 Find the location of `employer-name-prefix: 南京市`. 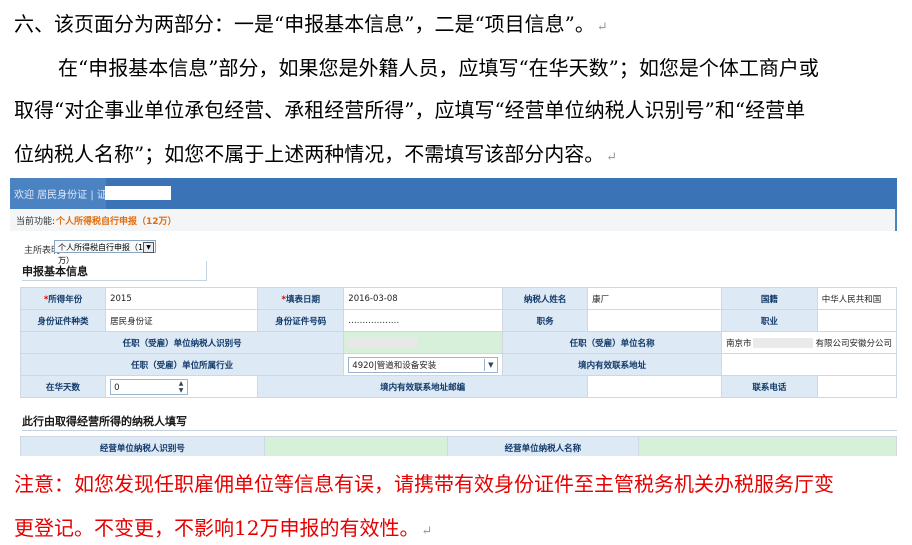

employer-name-prefix: 南京市 is located at coordinates (738, 343).